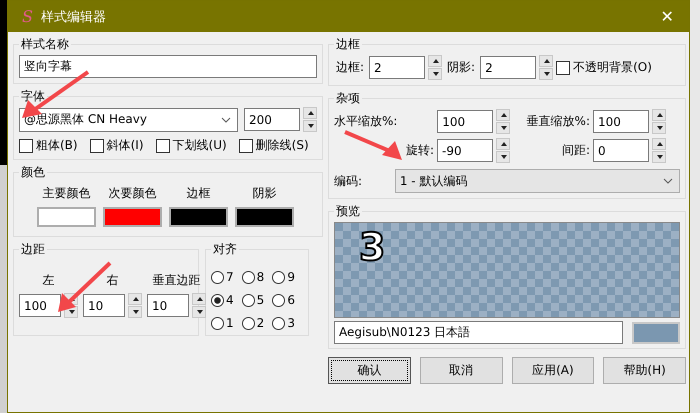 This screenshot has width=700, height=413. What do you see at coordinates (667, 16) in the screenshot?
I see `close-button: ✕` at bounding box center [667, 16].